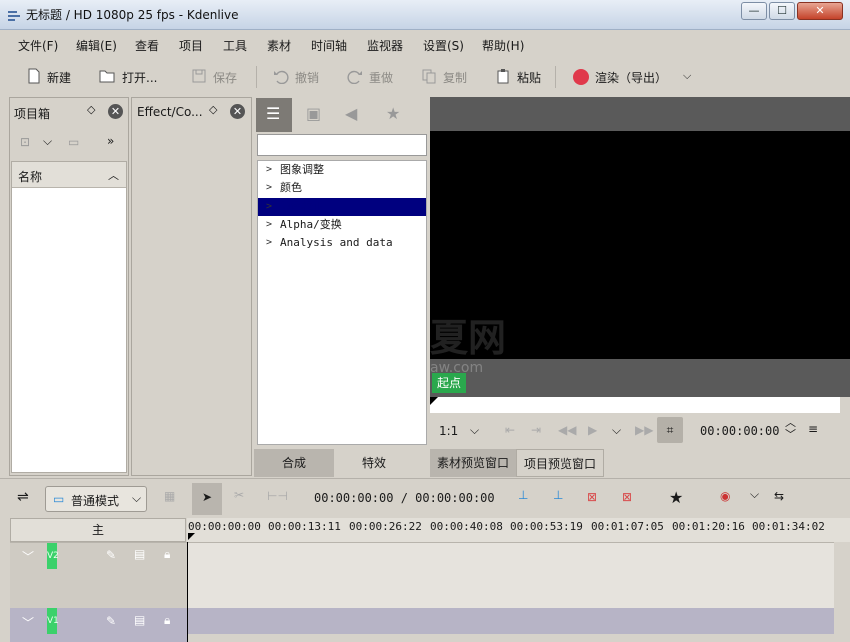 This screenshot has width=850, height=642. What do you see at coordinates (374, 463) in the screenshot?
I see `tab-effects: 特效` at bounding box center [374, 463].